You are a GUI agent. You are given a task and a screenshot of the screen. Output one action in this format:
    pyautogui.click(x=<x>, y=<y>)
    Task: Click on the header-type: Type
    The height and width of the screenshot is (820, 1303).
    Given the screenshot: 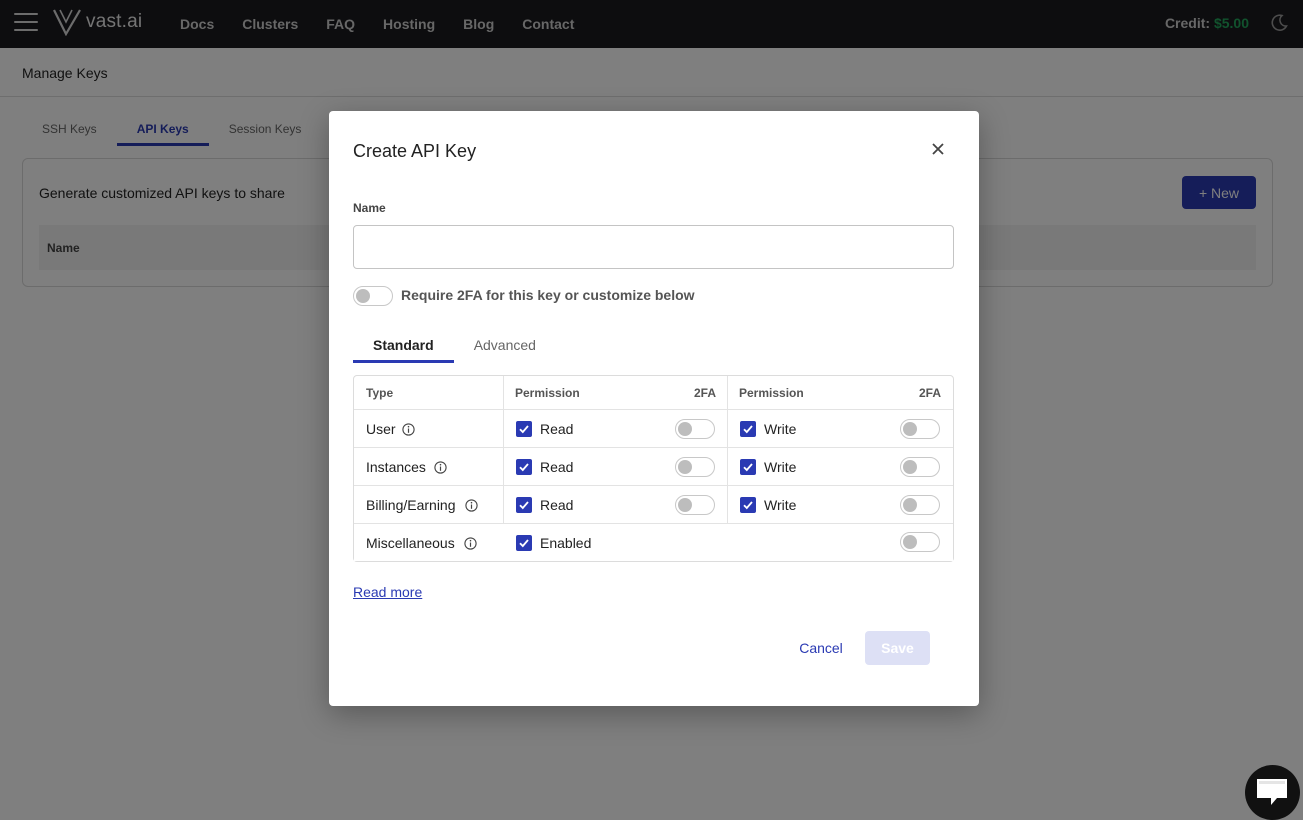 What is the action you would take?
    pyautogui.click(x=380, y=393)
    